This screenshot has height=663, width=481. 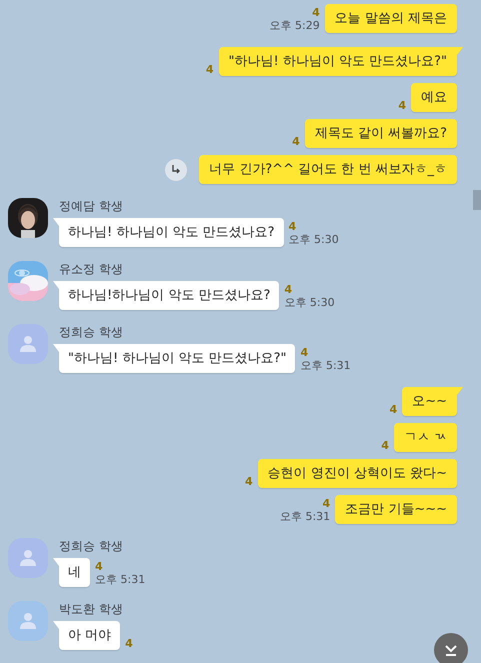 What do you see at coordinates (91, 206) in the screenshot?
I see `sender-name: 정예담 학생` at bounding box center [91, 206].